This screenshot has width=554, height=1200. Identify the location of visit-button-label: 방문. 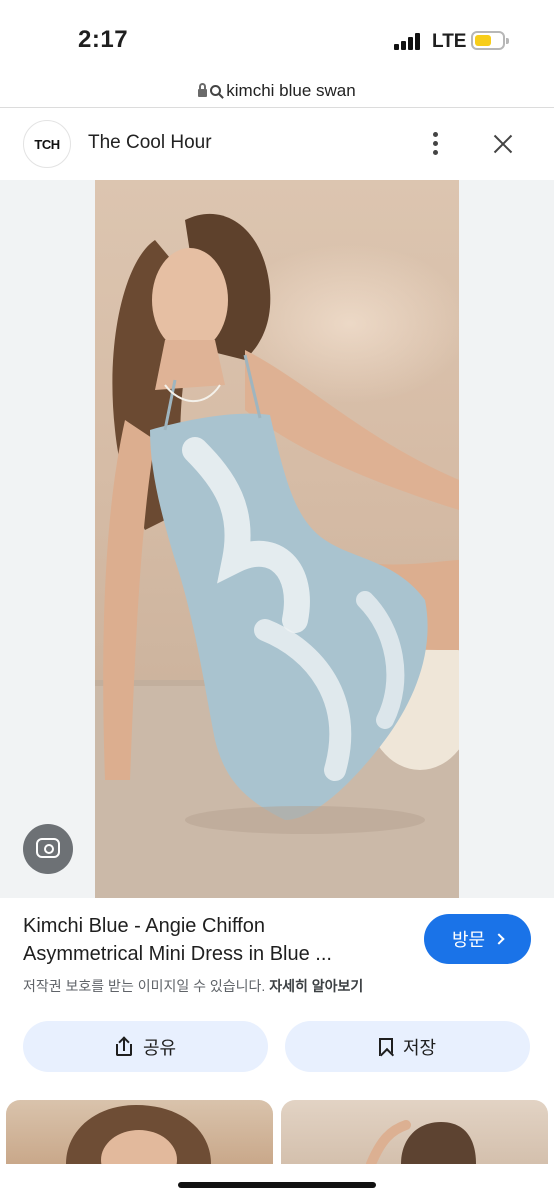
(468, 940).